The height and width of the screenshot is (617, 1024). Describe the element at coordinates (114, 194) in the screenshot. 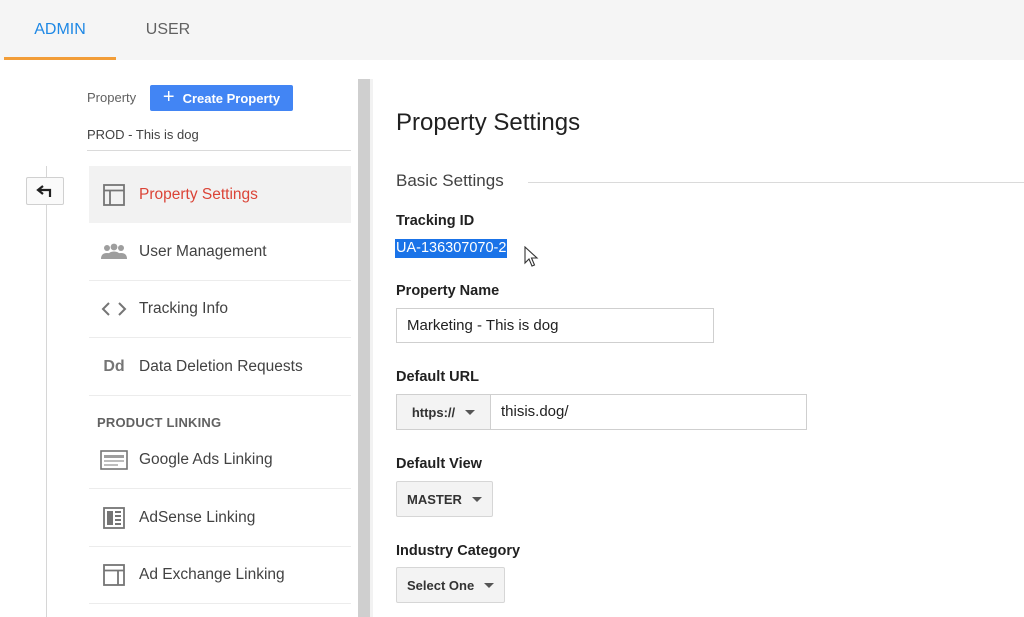

I see `layout-icon` at that location.